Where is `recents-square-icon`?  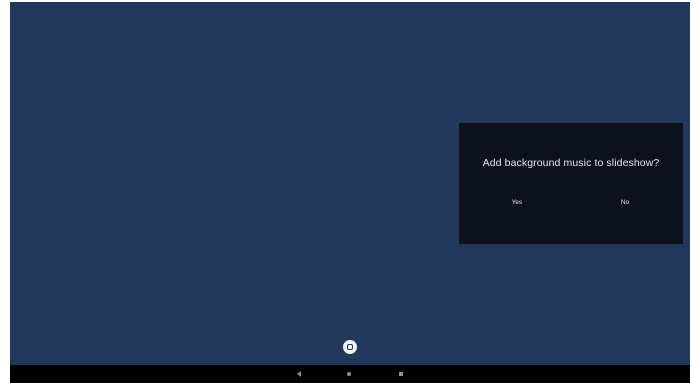 recents-square-icon is located at coordinates (401, 374).